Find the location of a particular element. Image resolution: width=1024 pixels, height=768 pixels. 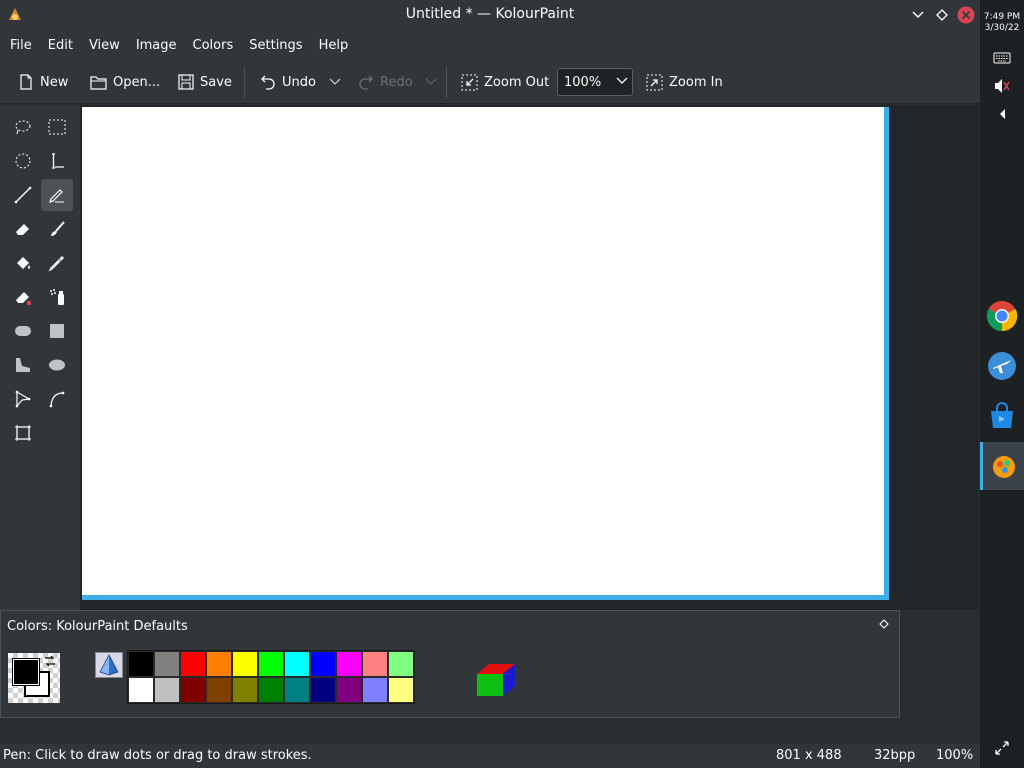

taskbar-plane-app is located at coordinates (1002, 366).